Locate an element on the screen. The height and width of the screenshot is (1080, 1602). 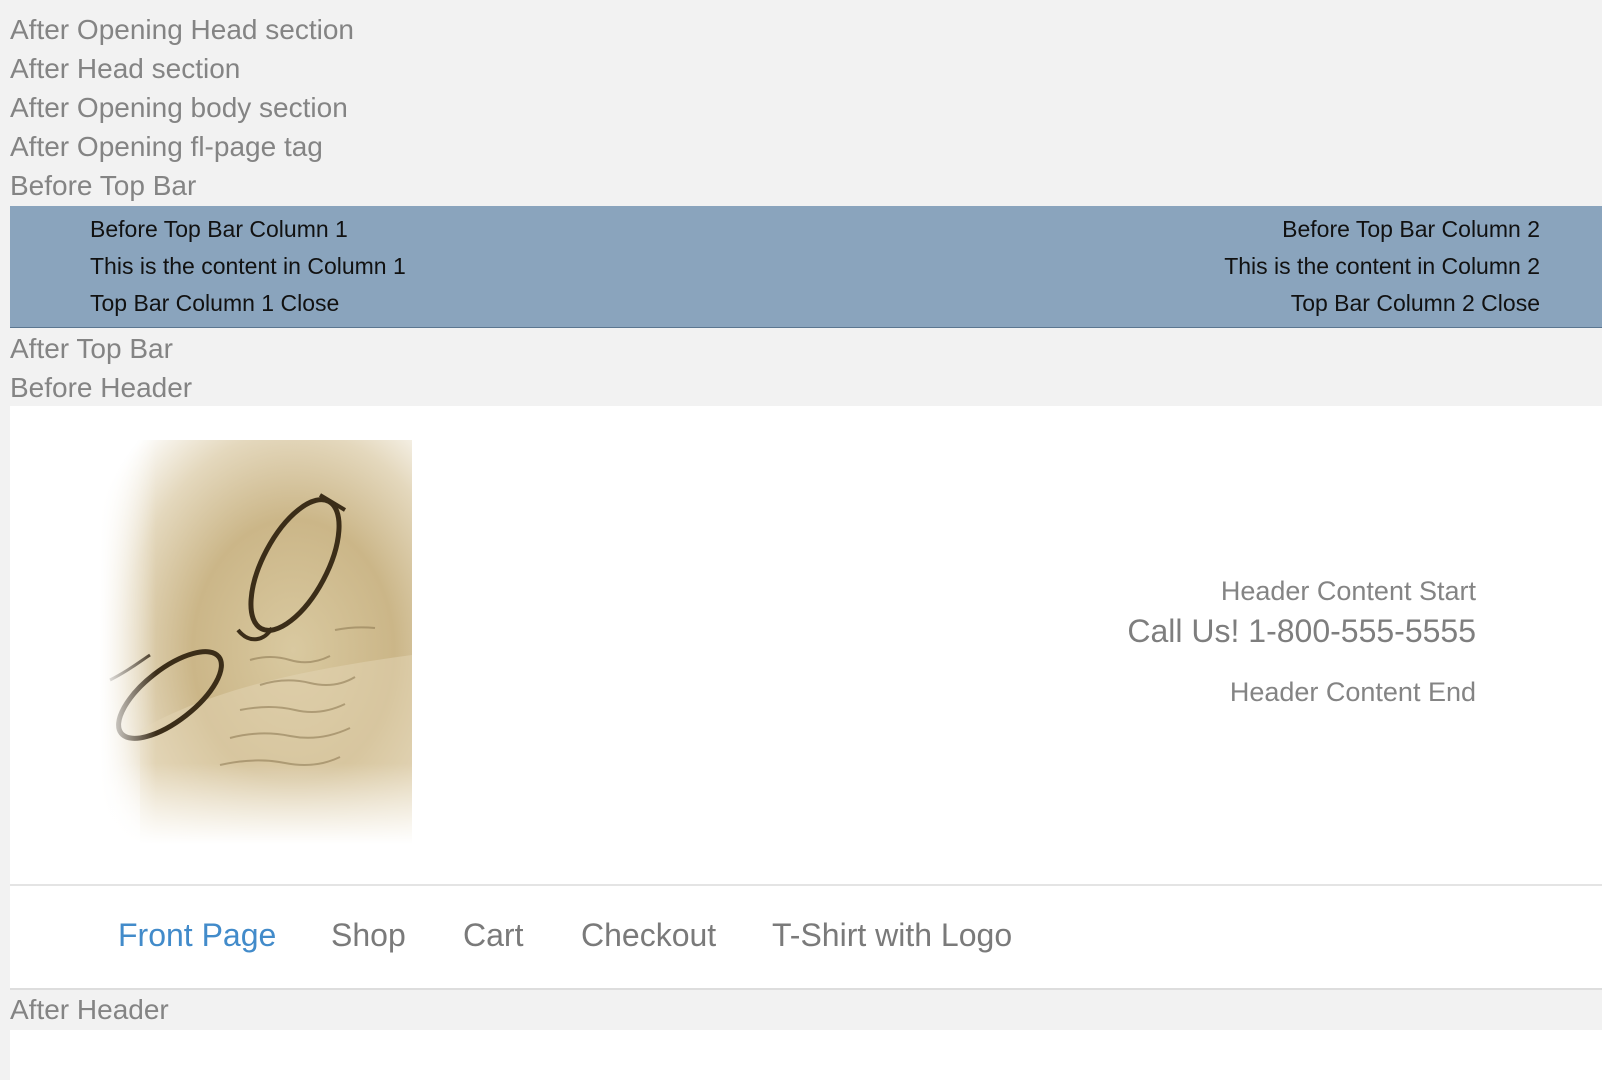
nav-item-checkout: Checkout is located at coordinates (648, 935).